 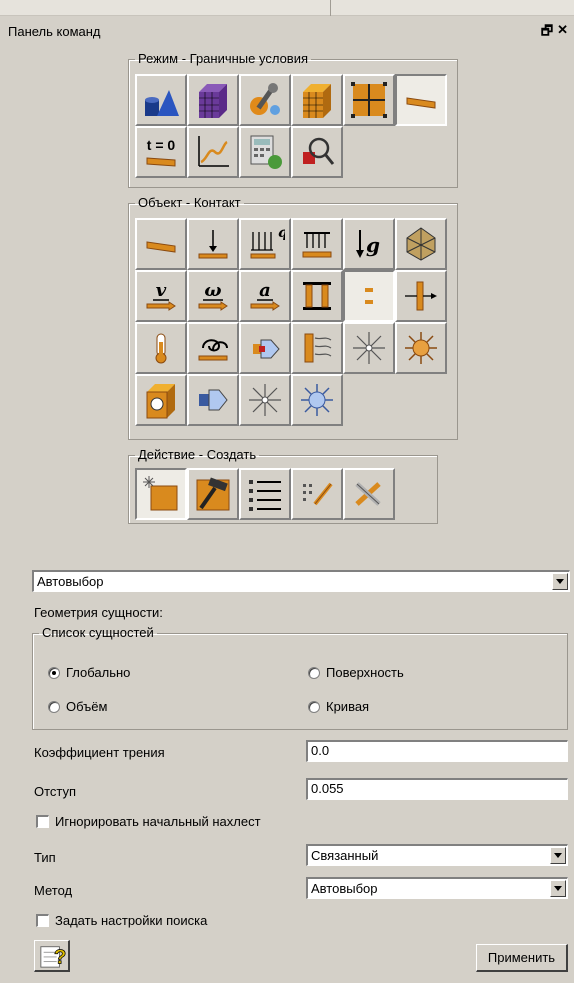 I want to click on point-source-button, so click(x=265, y=400).